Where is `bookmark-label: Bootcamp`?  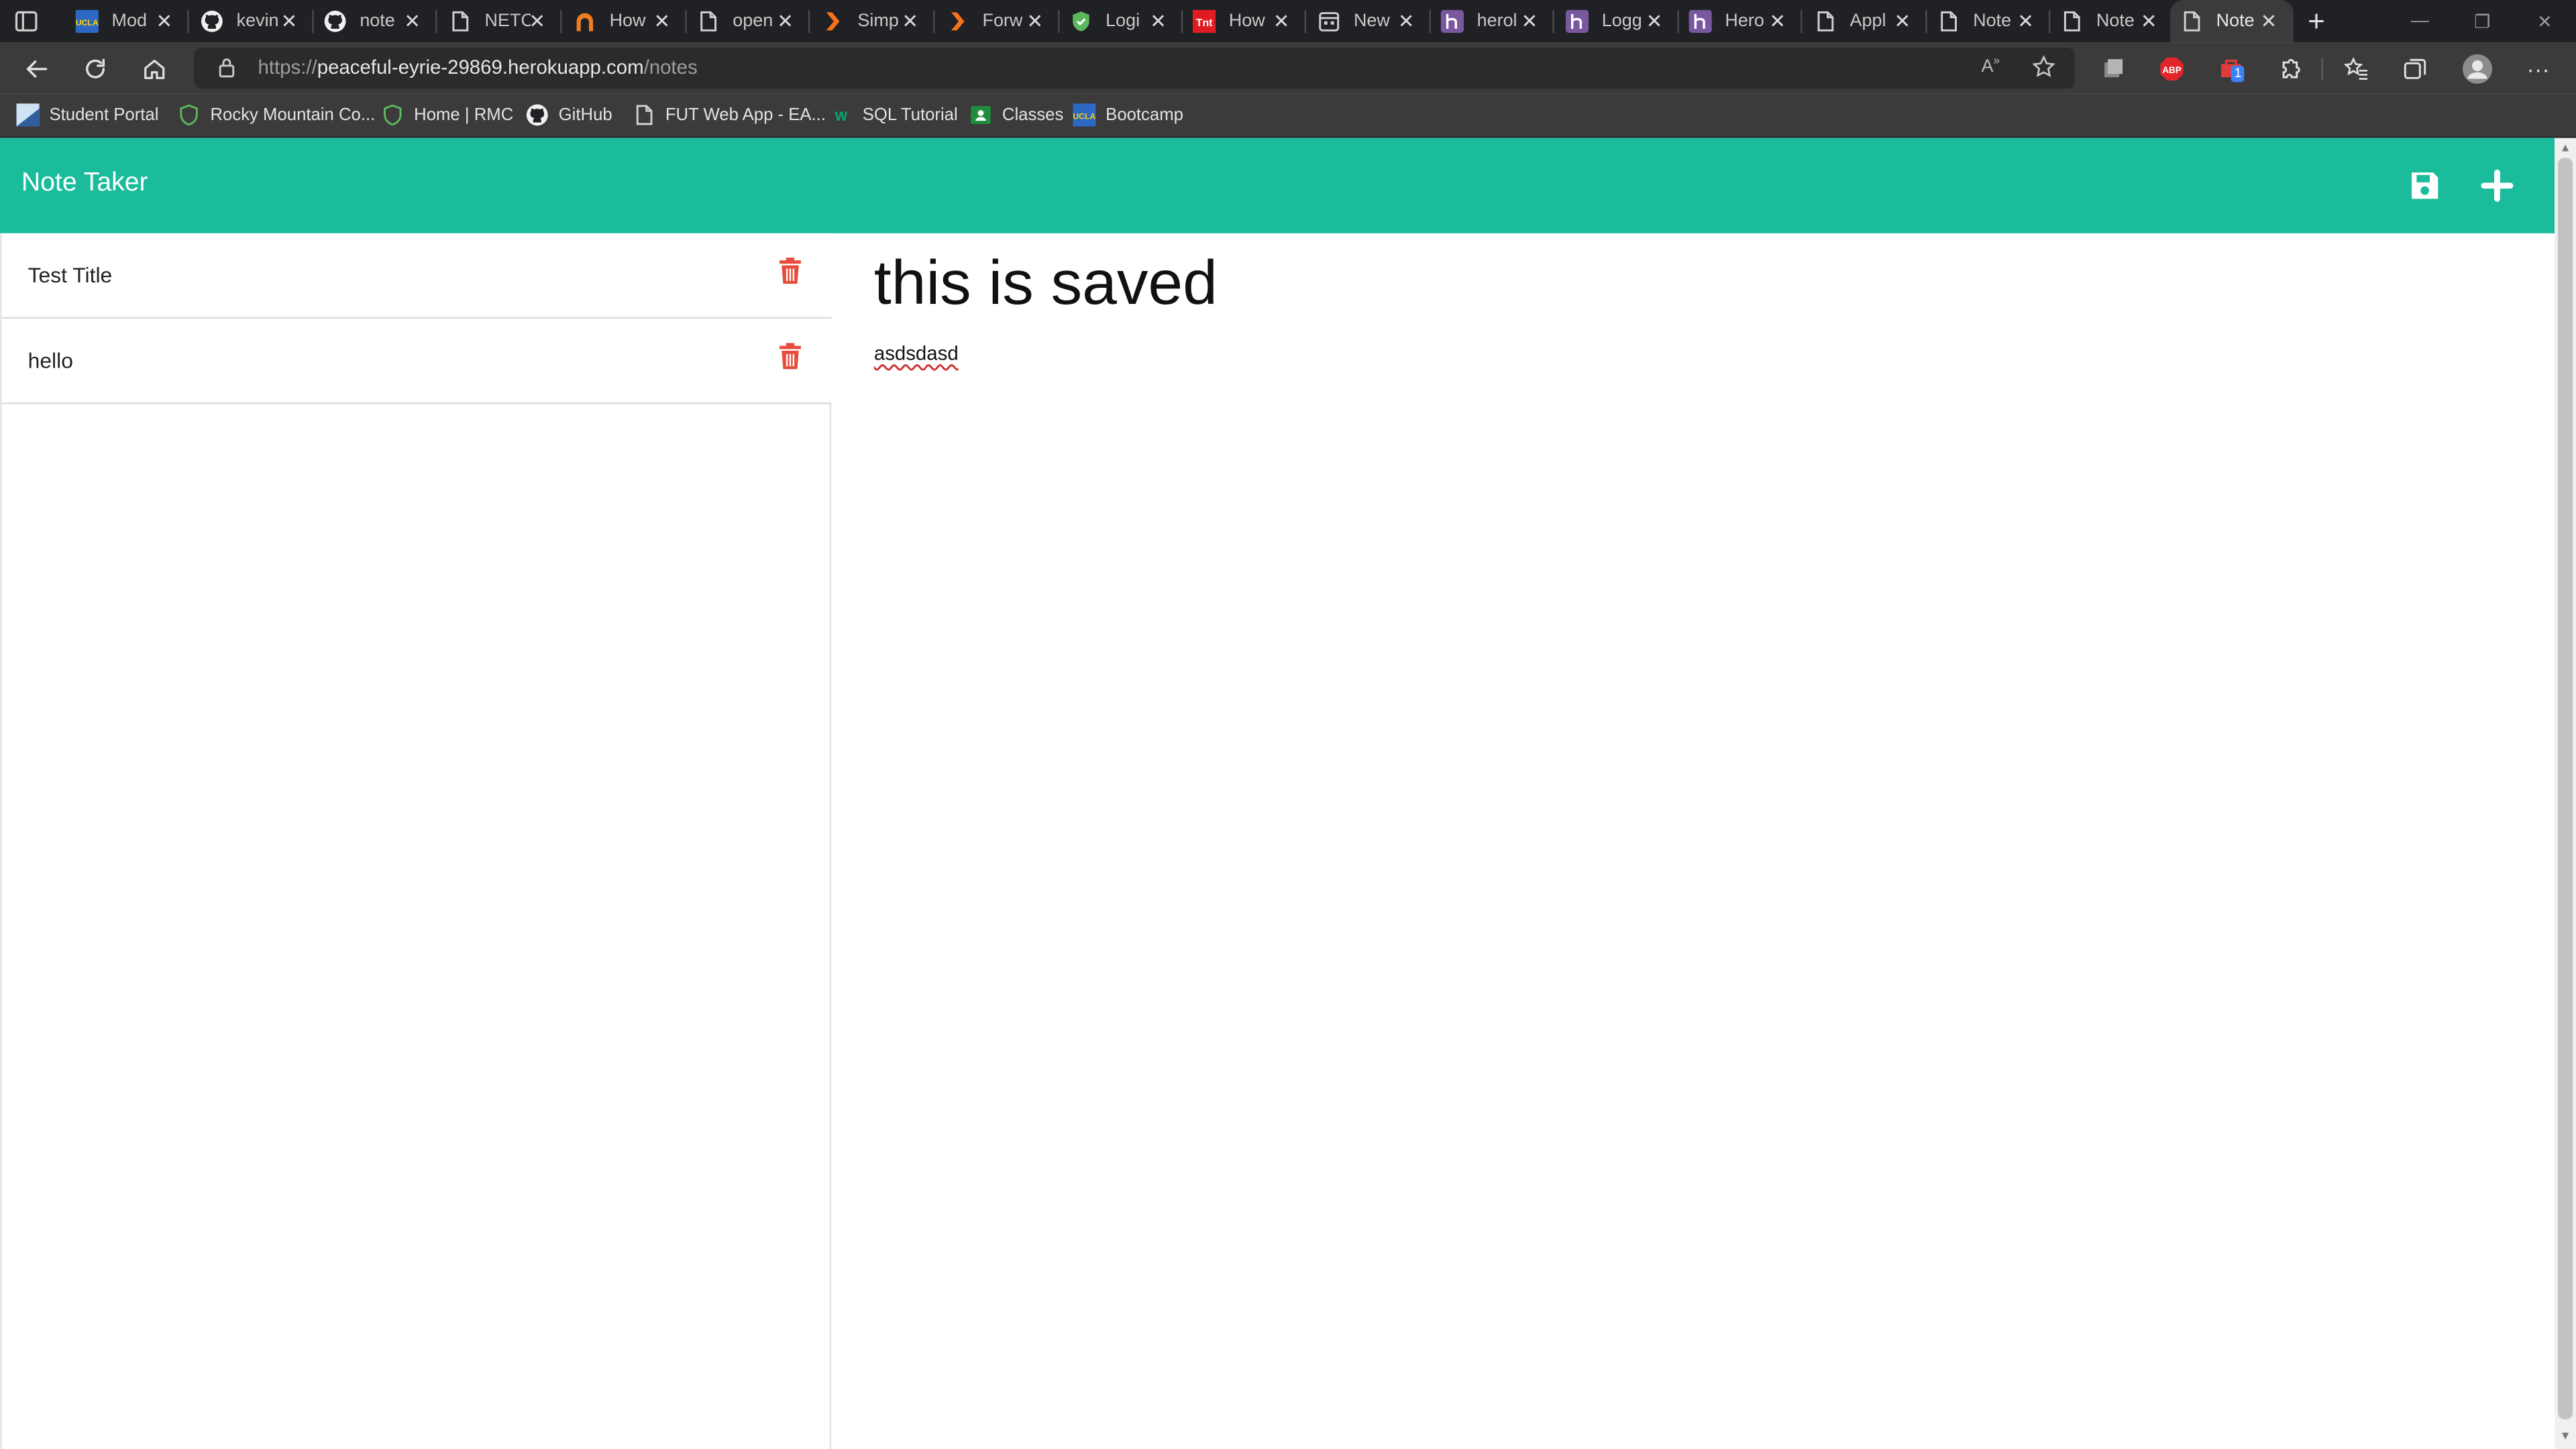 bookmark-label: Bootcamp is located at coordinates (1144, 115).